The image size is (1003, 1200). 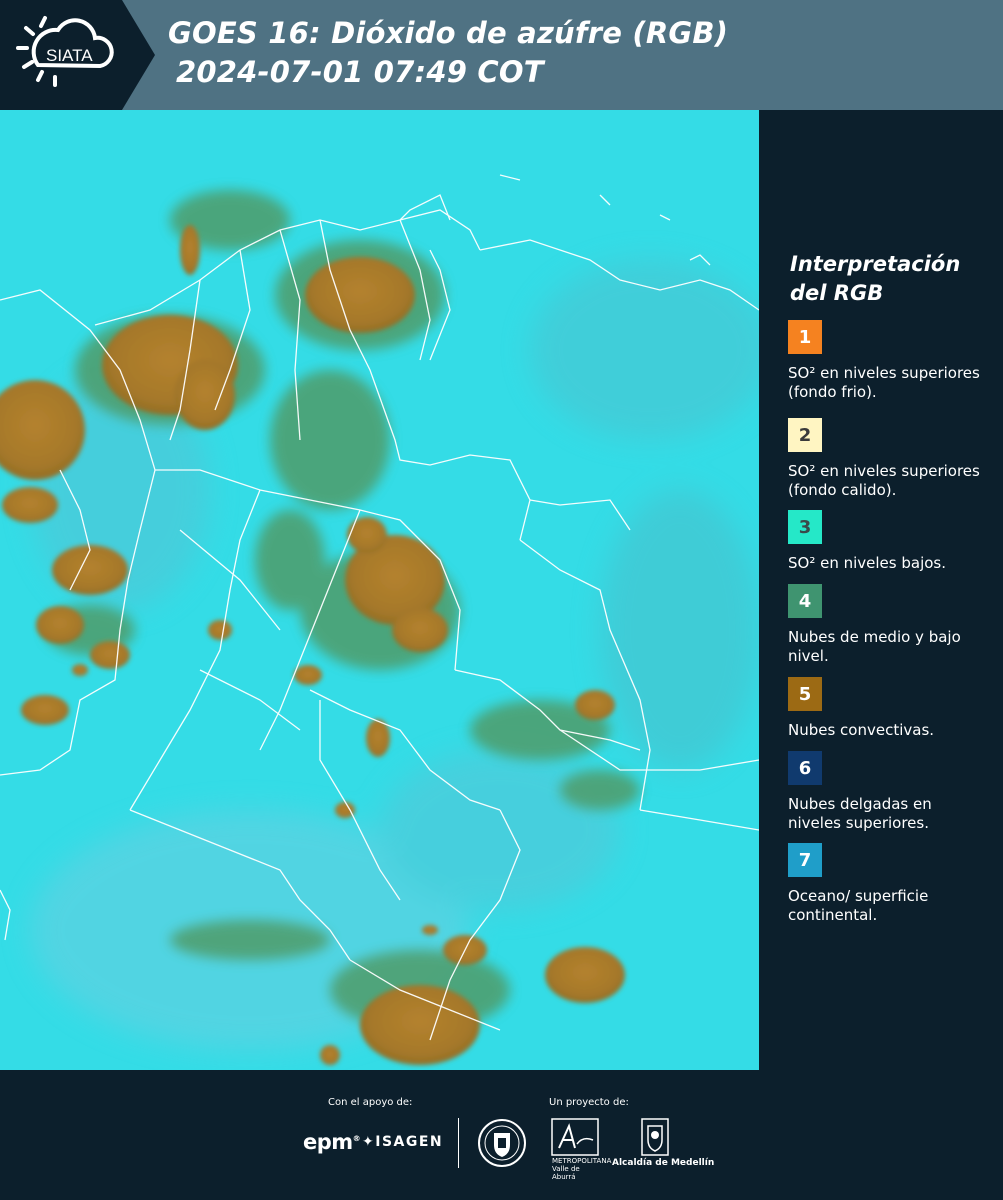 I want to click on siata-logo: SIATA, so click(x=77, y=55).